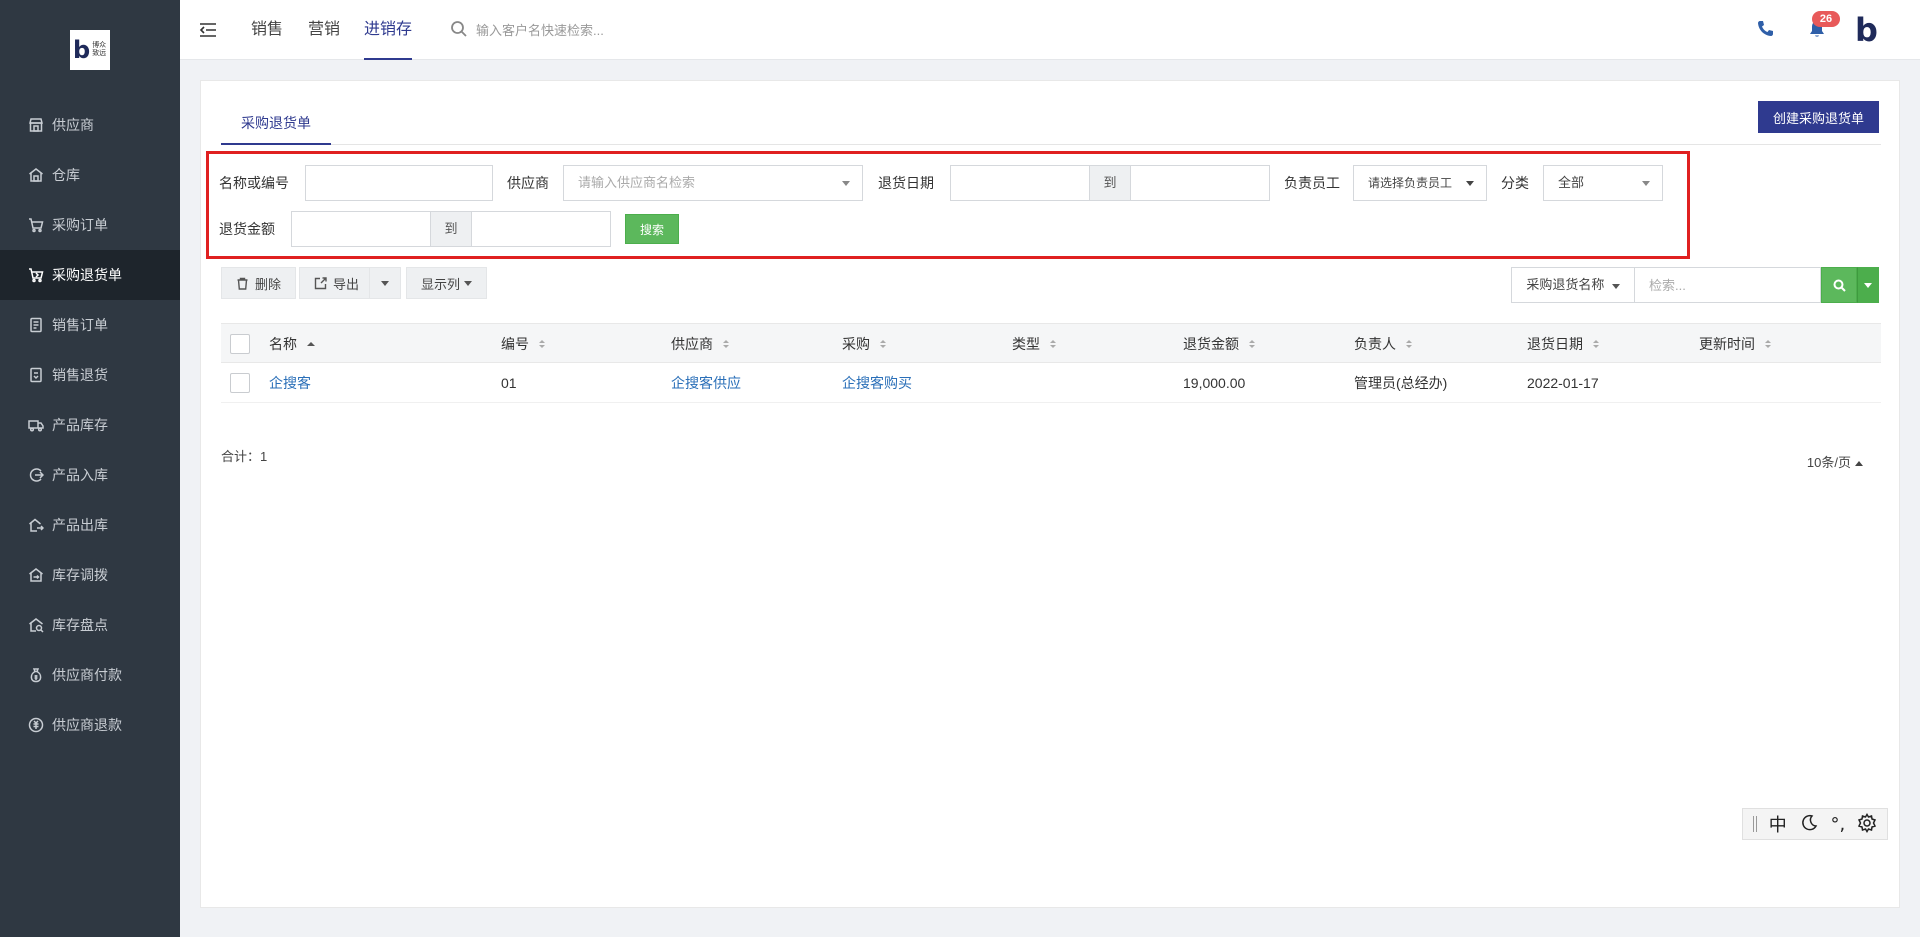 Image resolution: width=1920 pixels, height=937 pixels. I want to click on transfer-icon, so click(36, 575).